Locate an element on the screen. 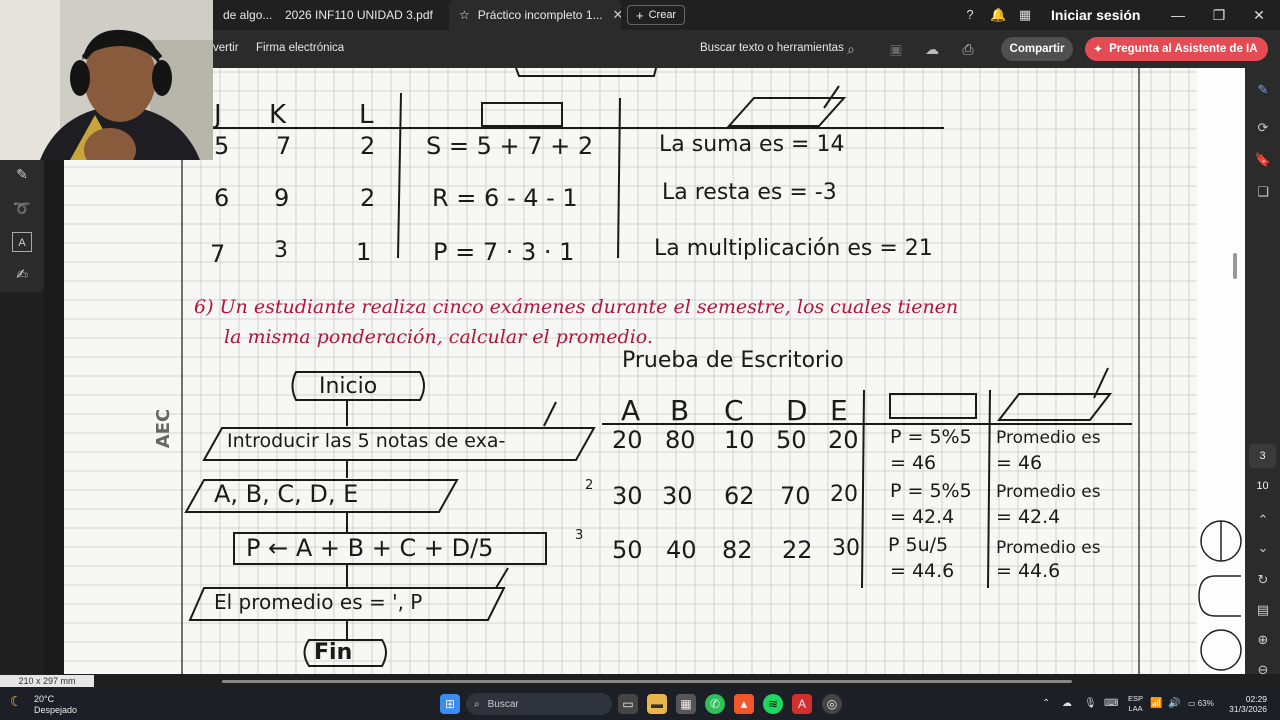  webcam-overlay is located at coordinates (106, 80).